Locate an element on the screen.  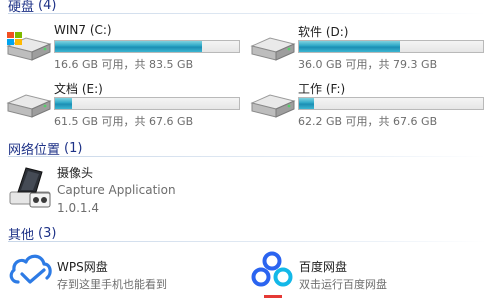
drive-e: 文档 (E:) 61.5 GB 可用，共 67.6 GB is located at coordinates (124, 103).